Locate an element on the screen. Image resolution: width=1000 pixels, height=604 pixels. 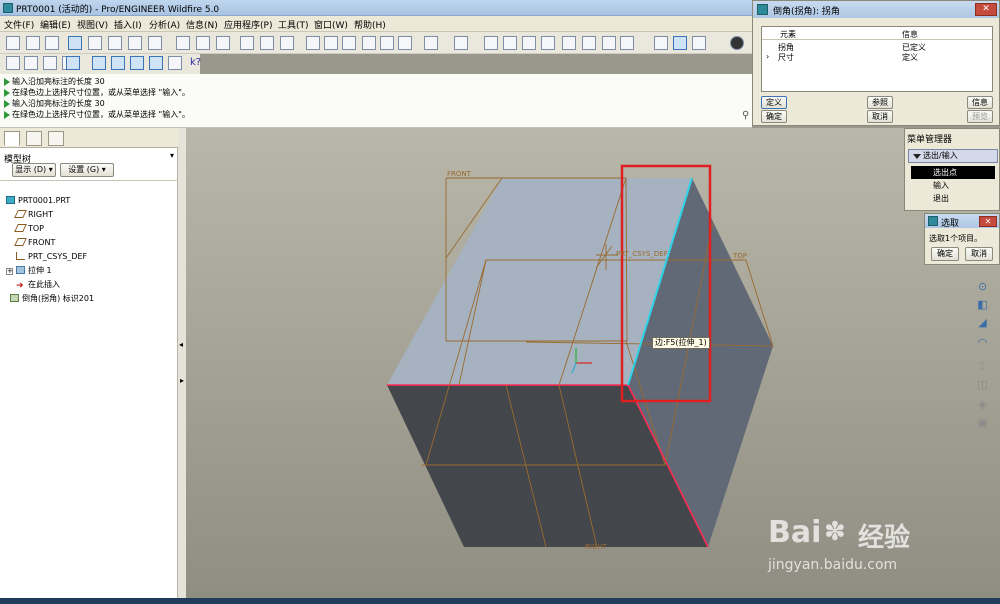
tree-item-insert-here: ➜ 在此插入 is located at coordinates (38, 284).